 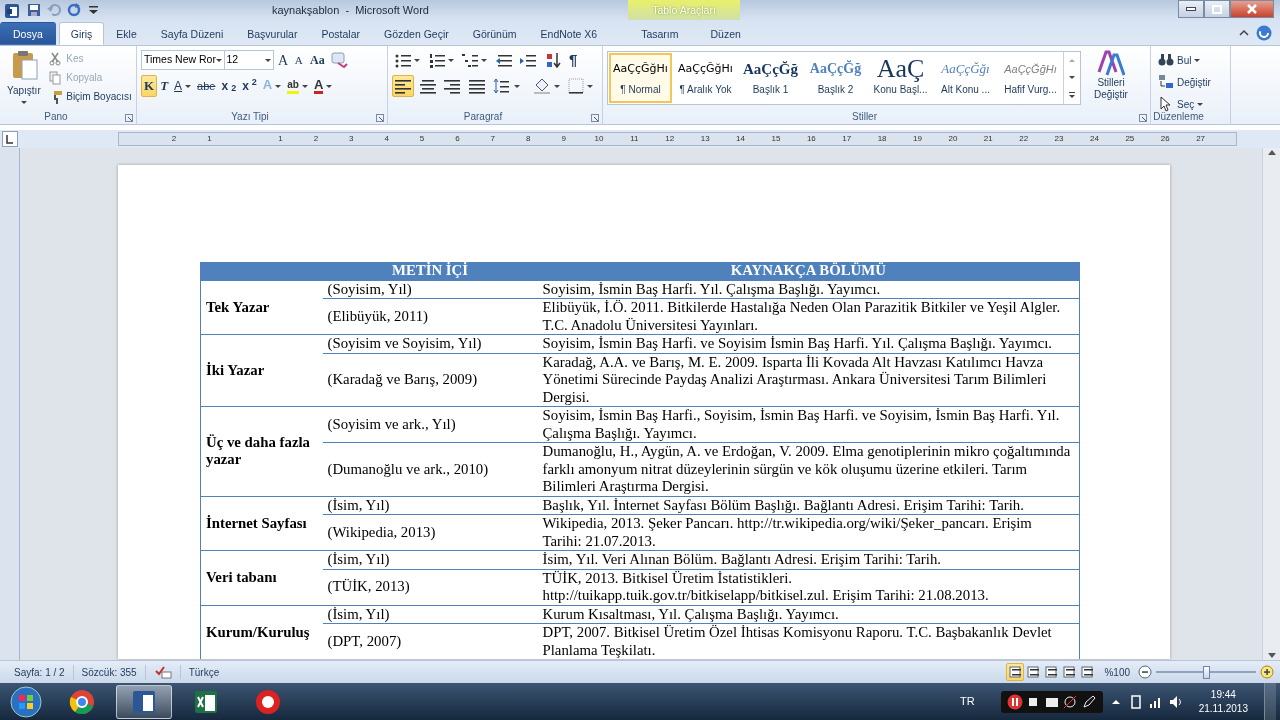 What do you see at coordinates (1271, 404) in the screenshot?
I see `vertical-scrollbar` at bounding box center [1271, 404].